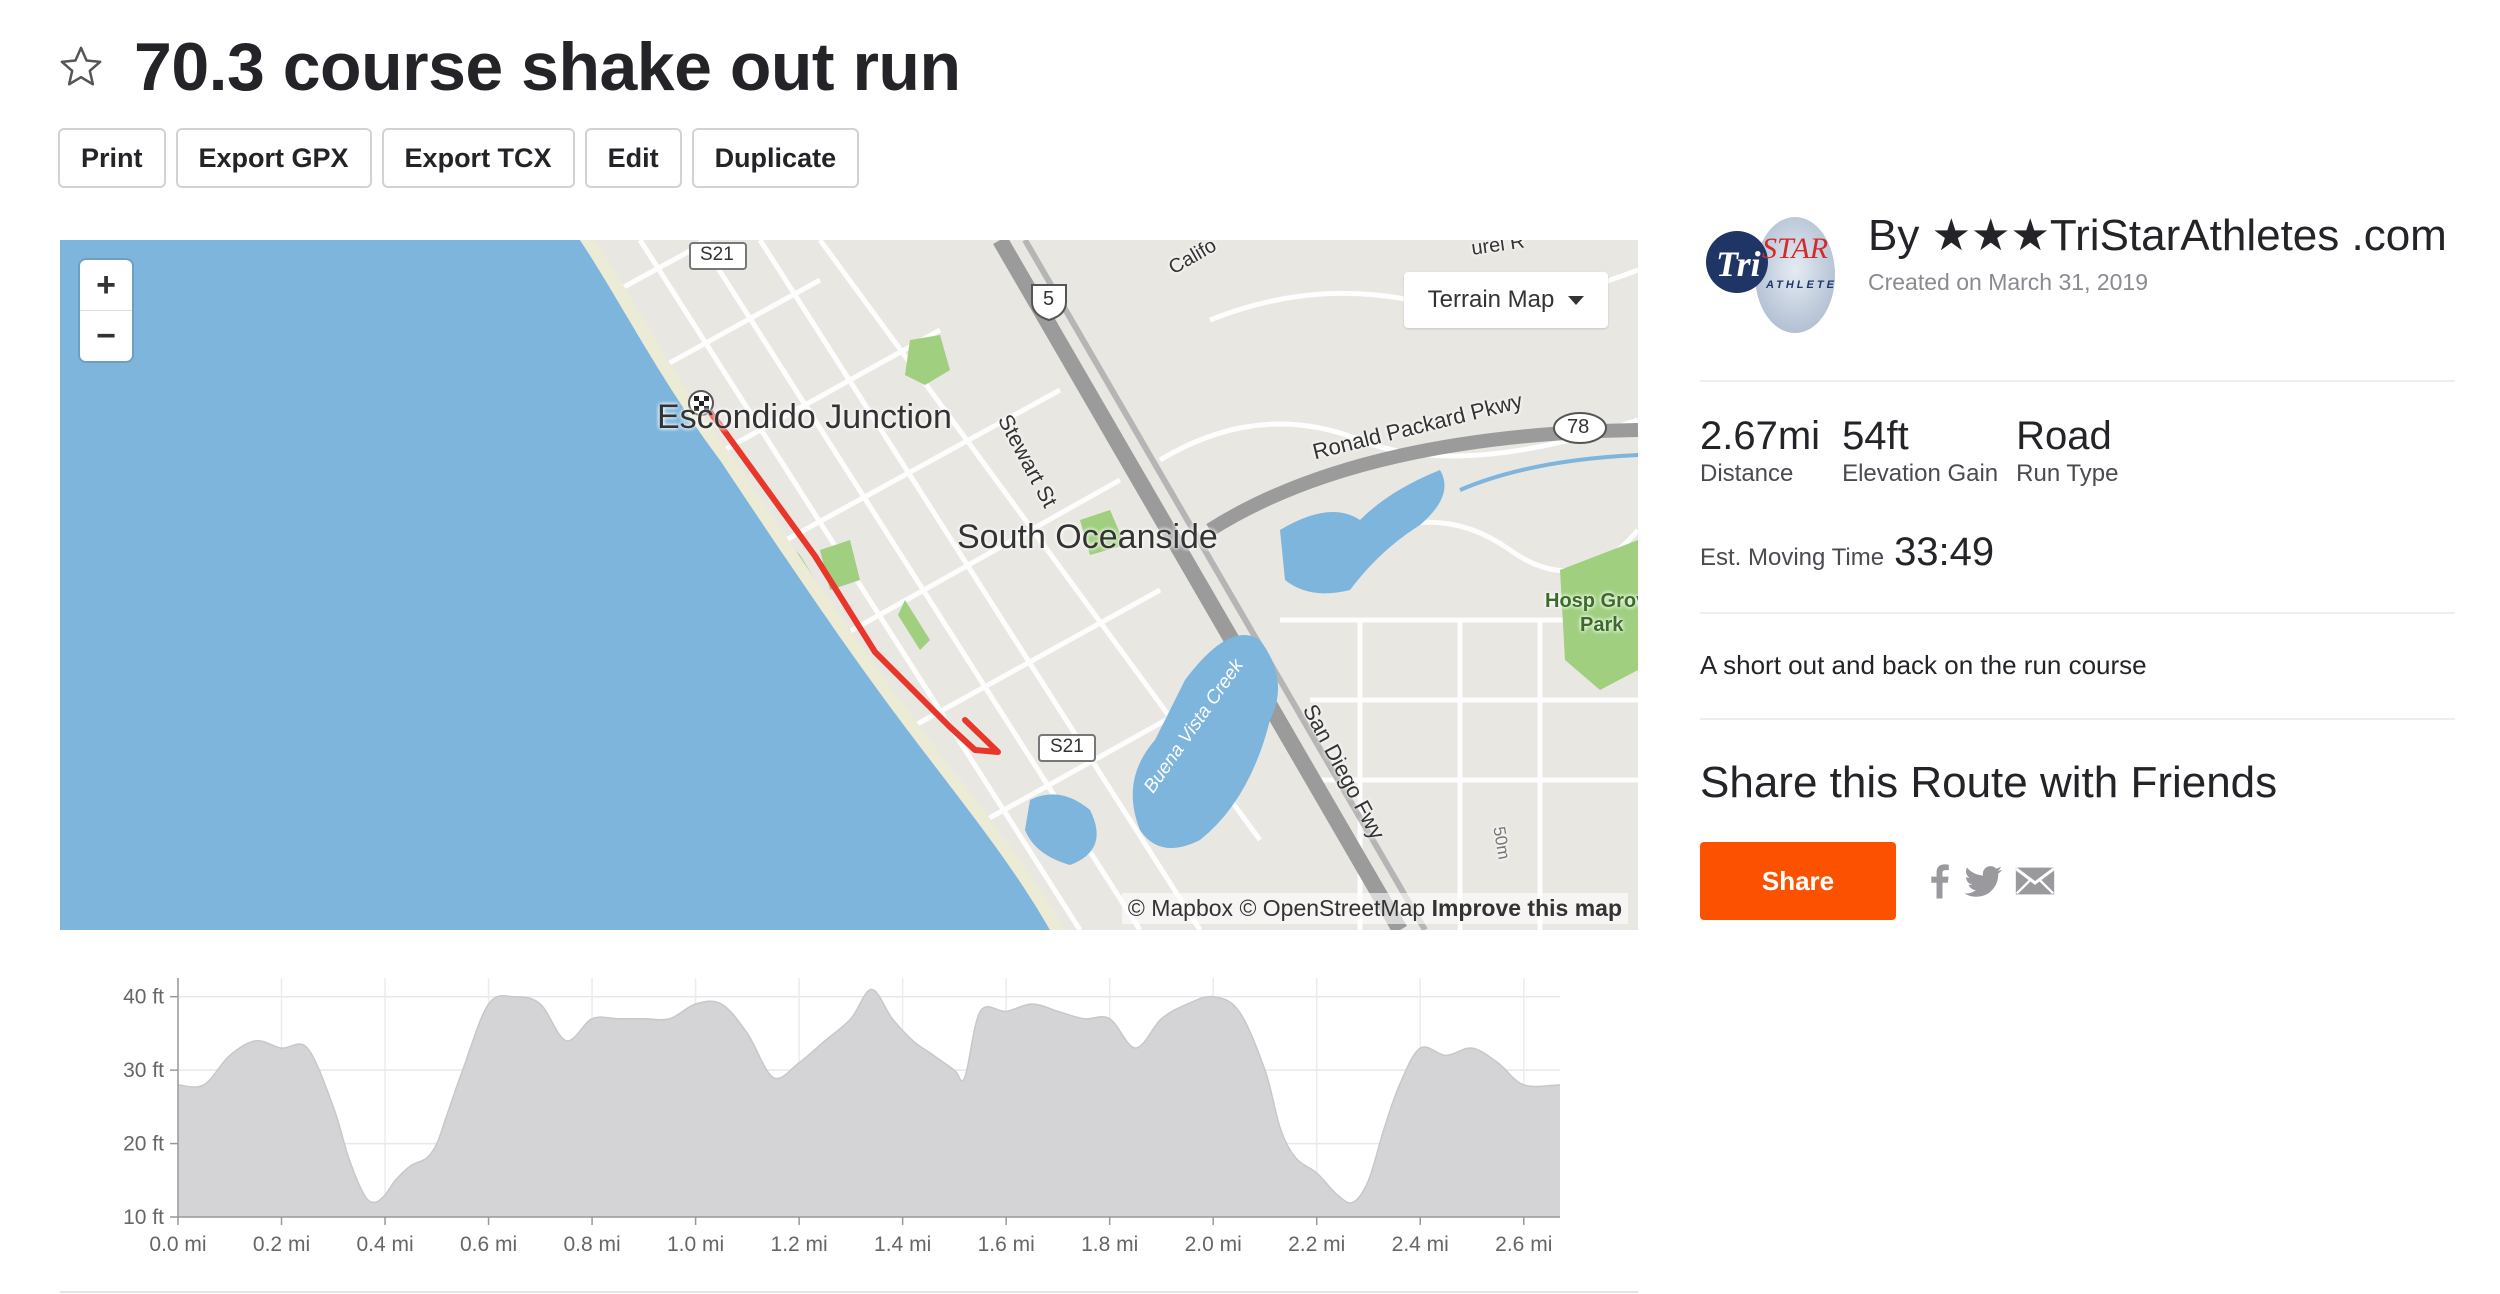  I want to click on edit-button: Edit, so click(633, 158).